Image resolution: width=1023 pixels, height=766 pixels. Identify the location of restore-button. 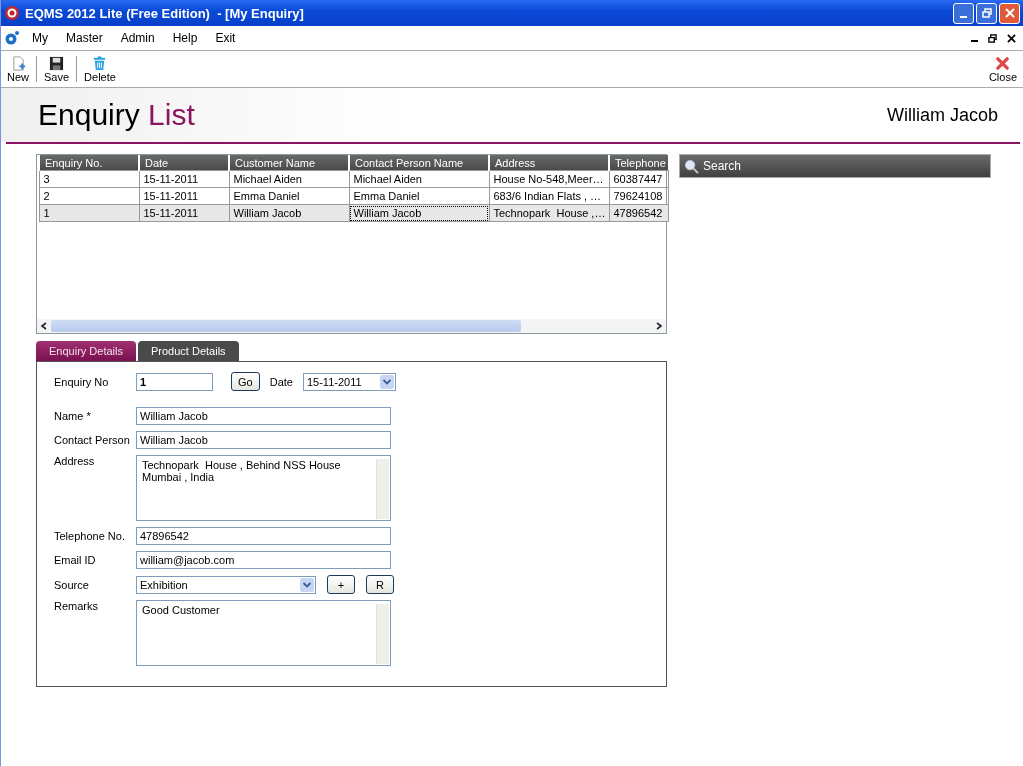
(986, 13).